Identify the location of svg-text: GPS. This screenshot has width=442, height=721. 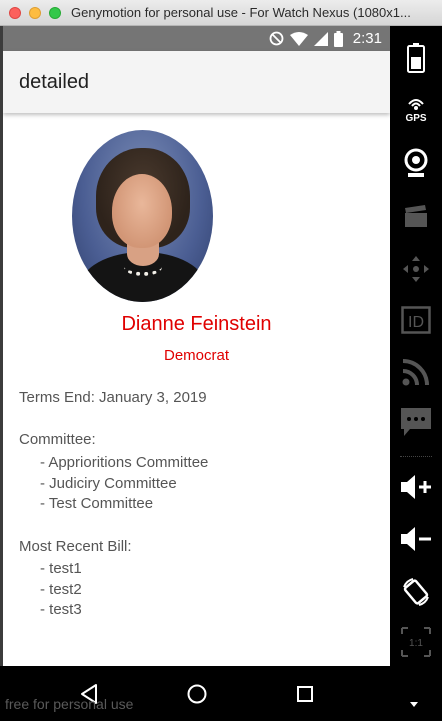
(415, 118).